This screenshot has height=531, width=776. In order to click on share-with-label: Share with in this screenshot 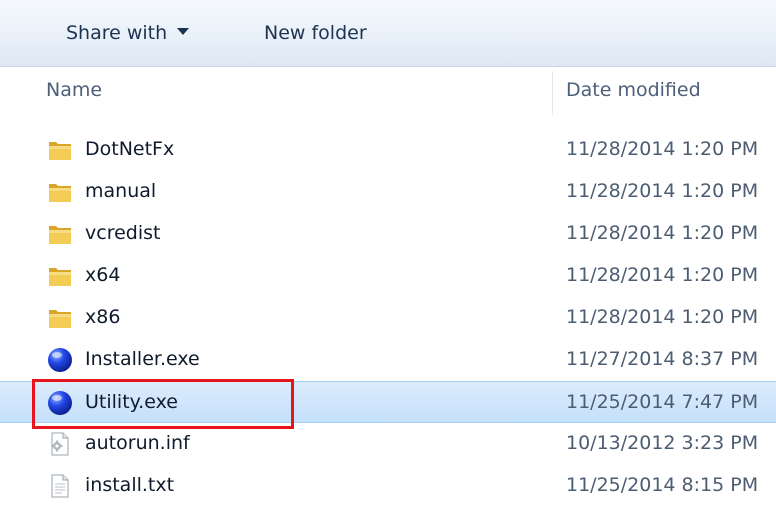, I will do `click(117, 33)`.